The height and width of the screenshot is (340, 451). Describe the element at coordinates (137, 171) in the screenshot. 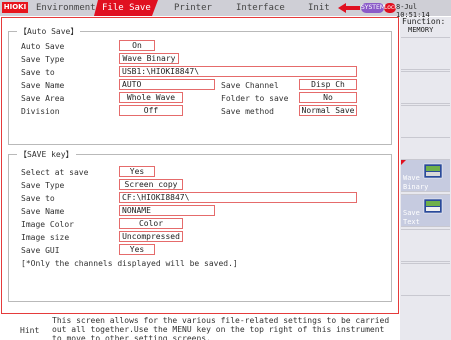

I see `select-at-save-field: Yes` at that location.